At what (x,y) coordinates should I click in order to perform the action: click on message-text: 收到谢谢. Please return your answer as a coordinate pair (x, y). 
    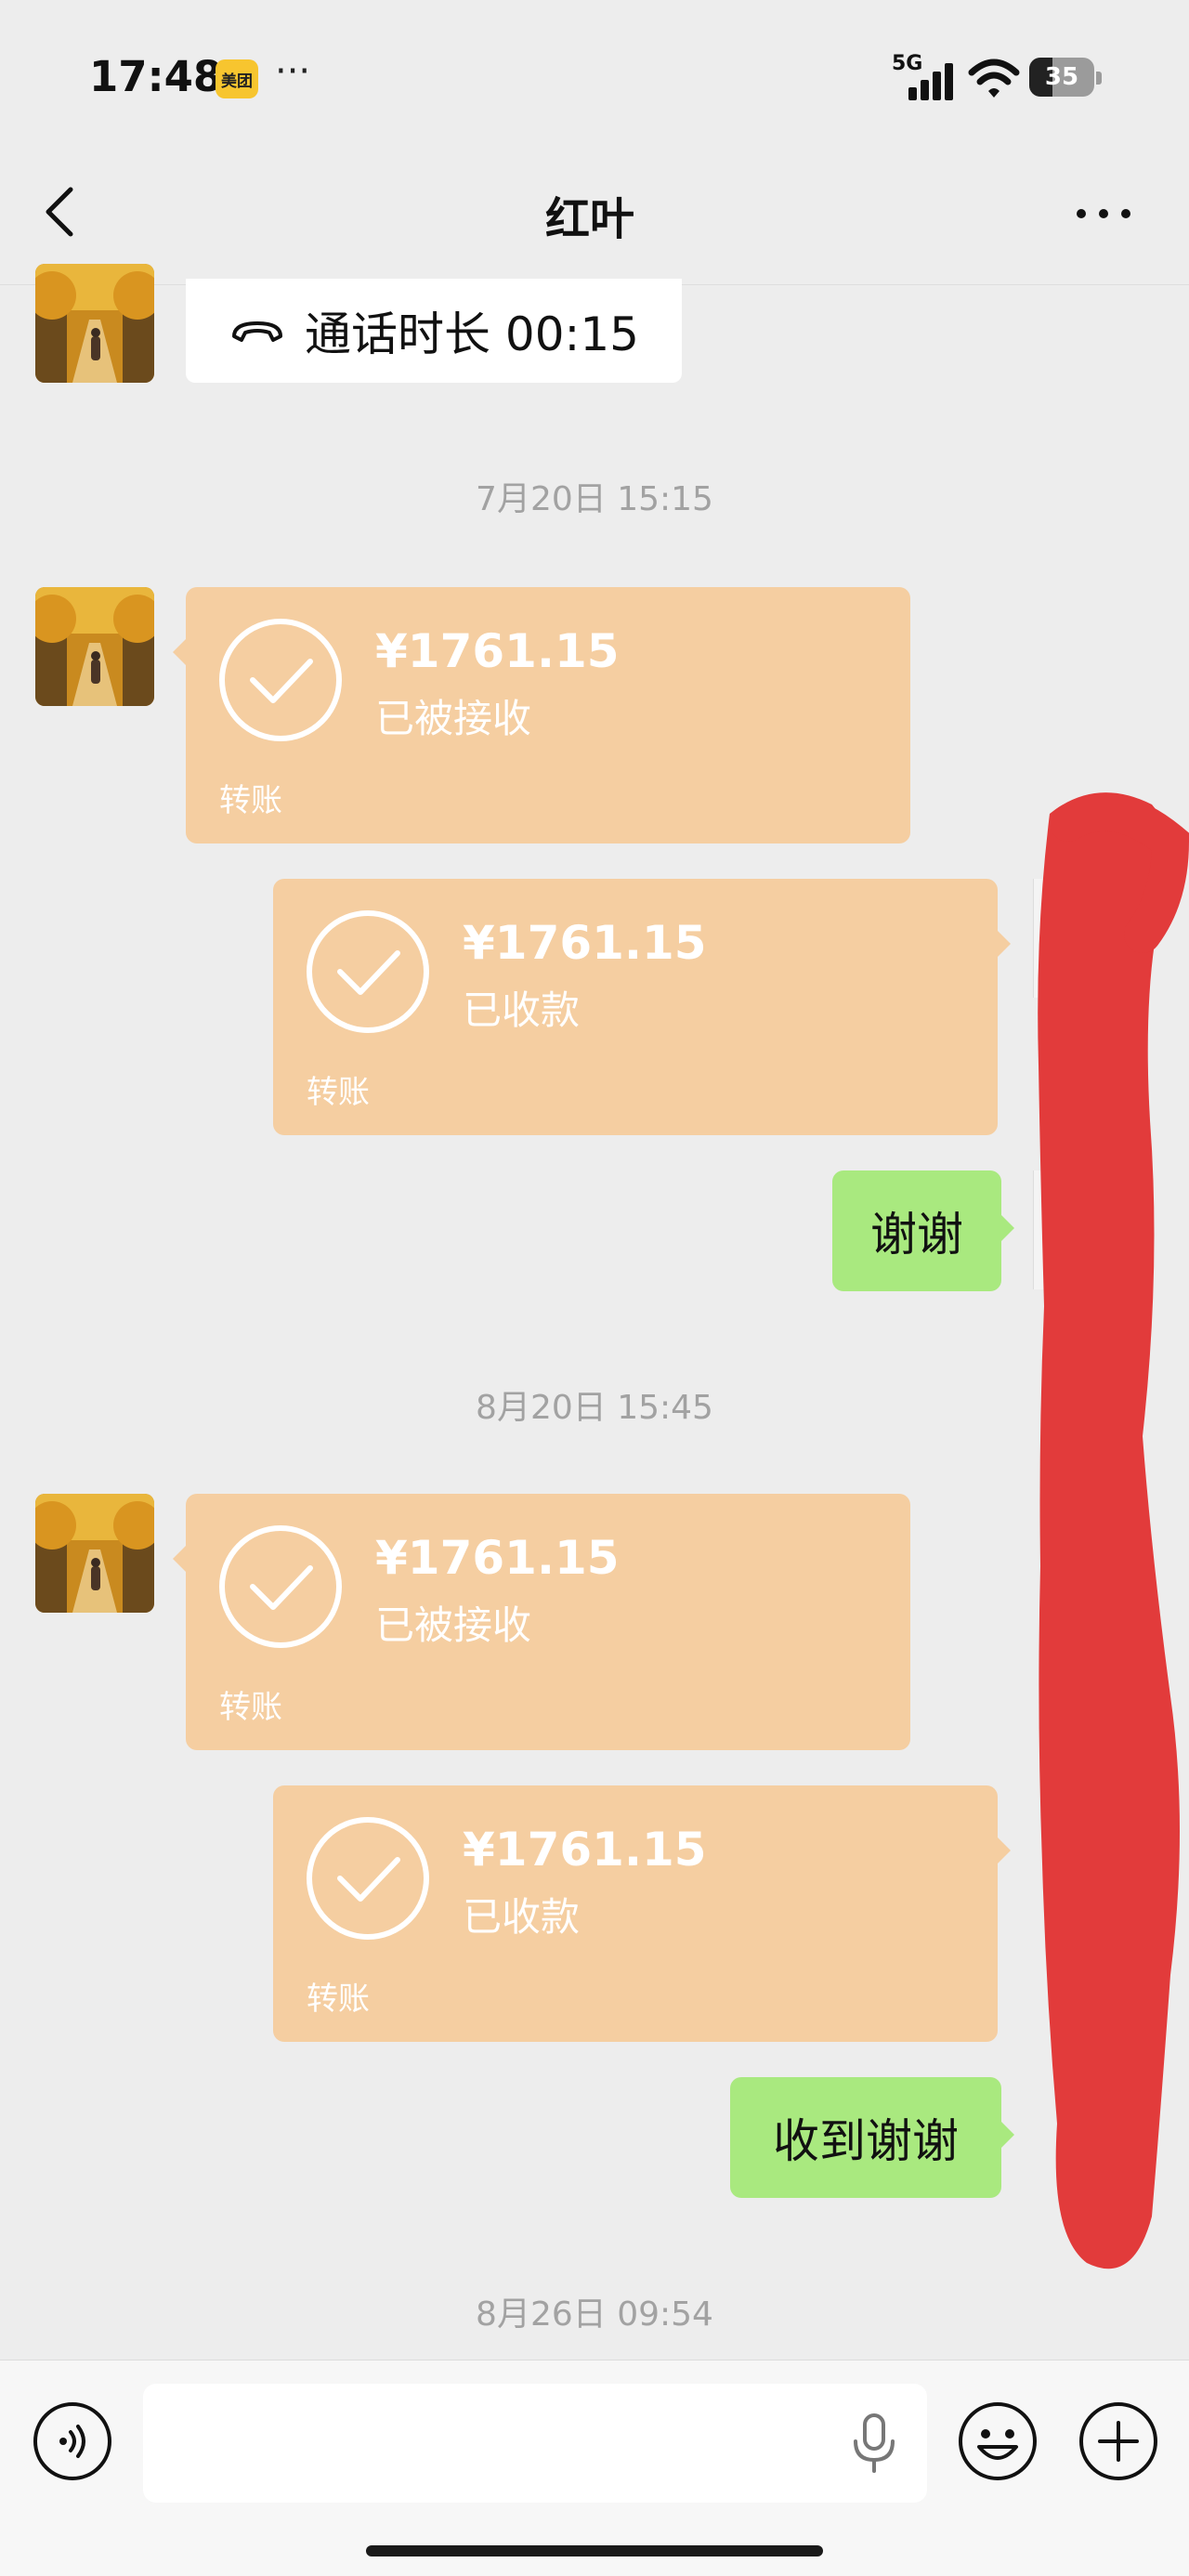
    Looking at the image, I should click on (866, 2141).